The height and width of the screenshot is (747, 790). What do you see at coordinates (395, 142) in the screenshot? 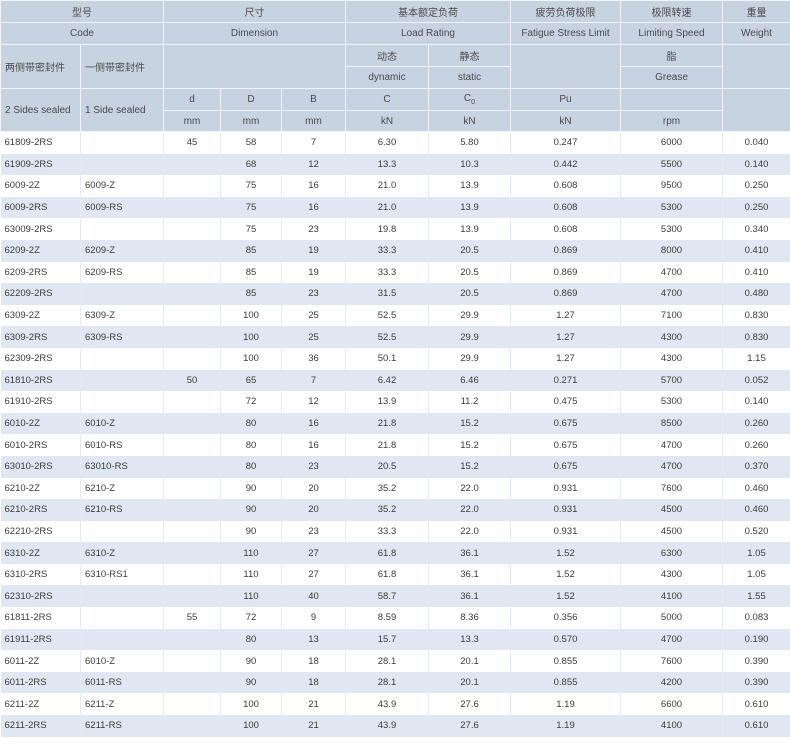
I see `table-row: 61809-2RS 45 58 7 6.30 5.80 0.247 6000 0.040` at bounding box center [395, 142].